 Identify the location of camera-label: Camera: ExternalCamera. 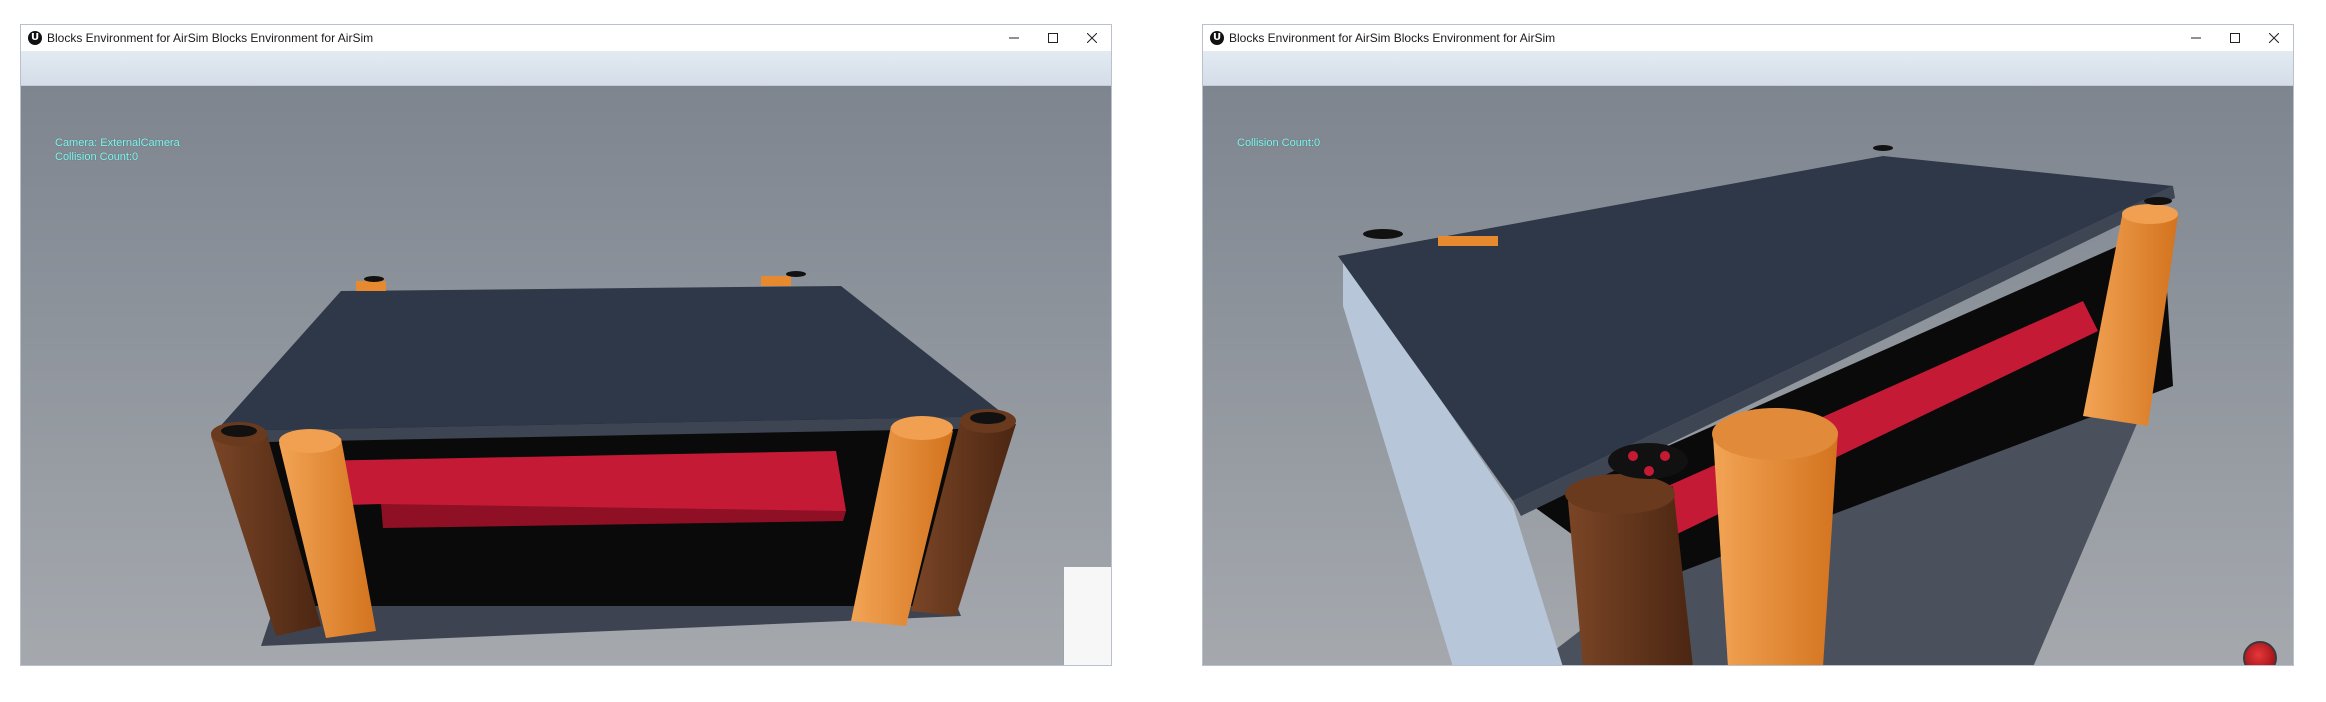
(117, 143).